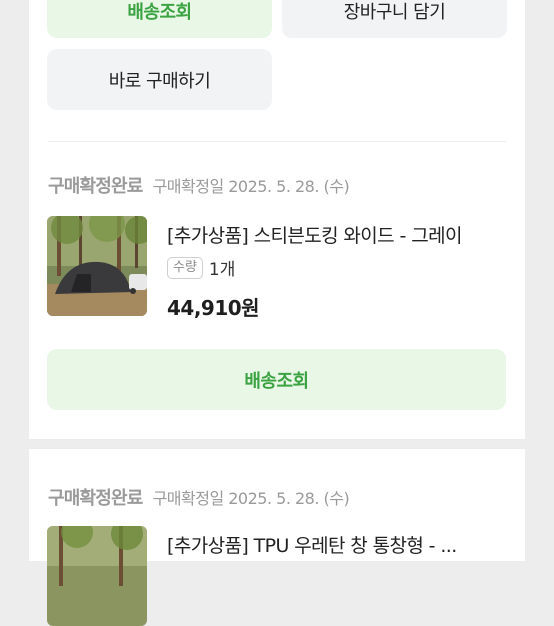 This screenshot has width=554, height=626. I want to click on add-to-cart-button: 장바구니 담기, so click(394, 19).